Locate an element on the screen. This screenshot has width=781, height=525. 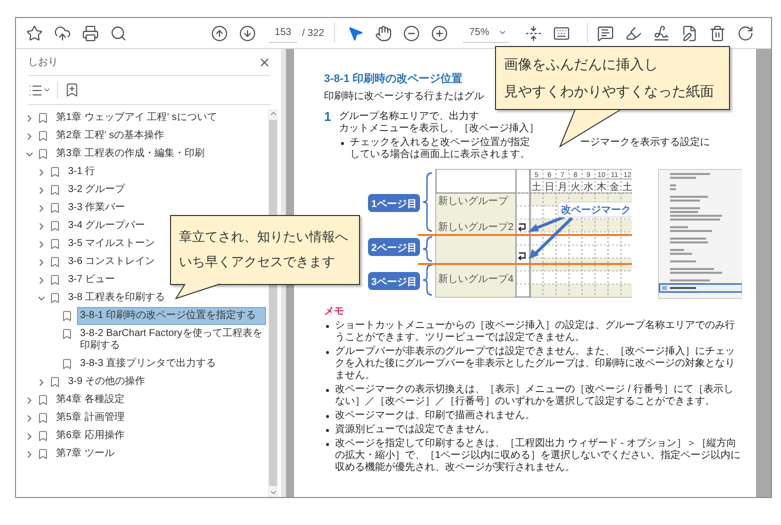
weekday-label: 日 is located at coordinates (549, 187).